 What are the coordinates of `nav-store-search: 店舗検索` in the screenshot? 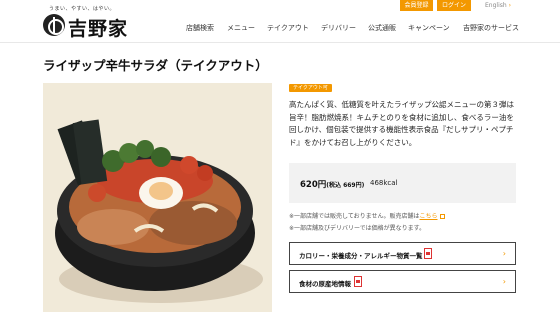 It's located at (200, 28).